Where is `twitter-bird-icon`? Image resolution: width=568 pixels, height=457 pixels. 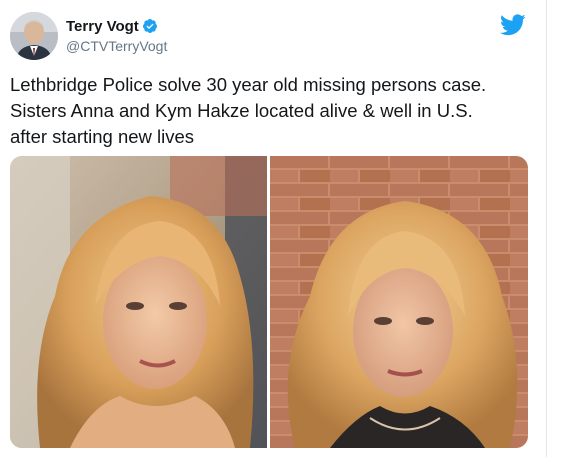
twitter-bird-icon is located at coordinates (512, 25).